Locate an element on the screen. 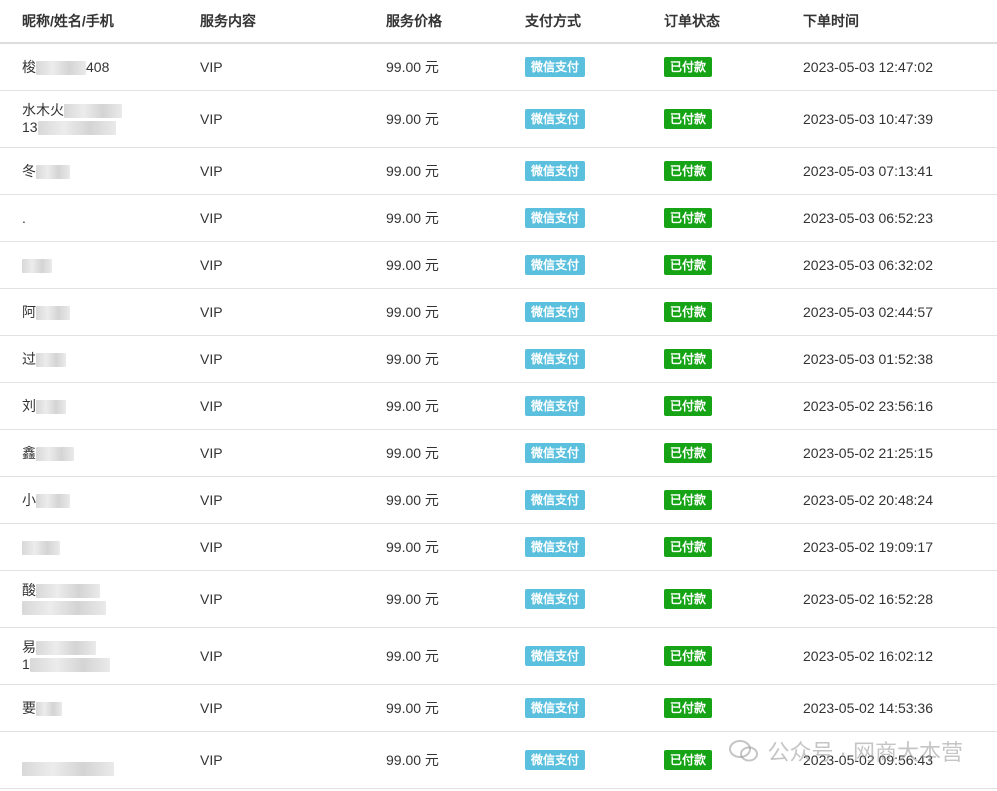  table-row: 要 VIP 99.00 元 微信支付 已付款 2023-05-02 14:53:36 is located at coordinates (498, 708).